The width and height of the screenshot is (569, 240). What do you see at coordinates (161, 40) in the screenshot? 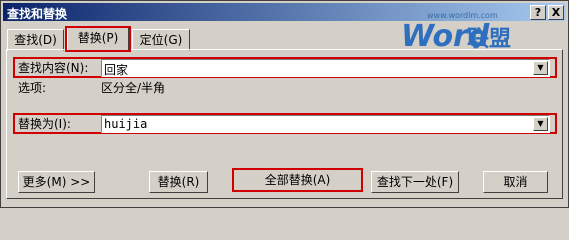
I see `tab-goto: 定位(G)` at bounding box center [161, 40].